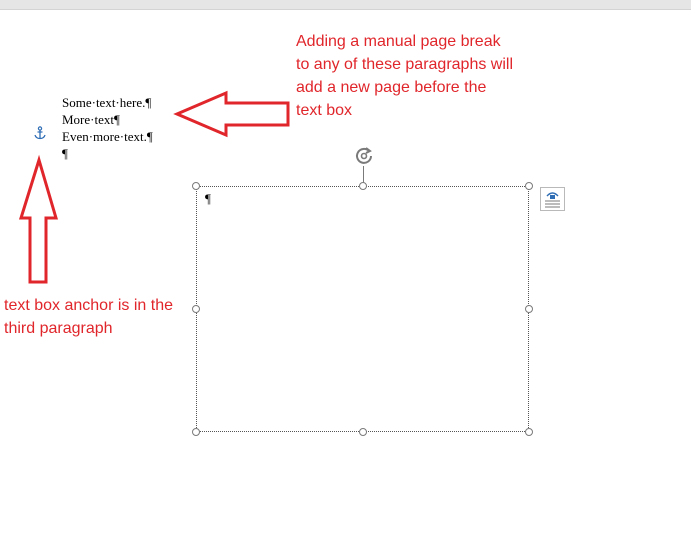  I want to click on arrow-left-pointing, so click(231, 114).